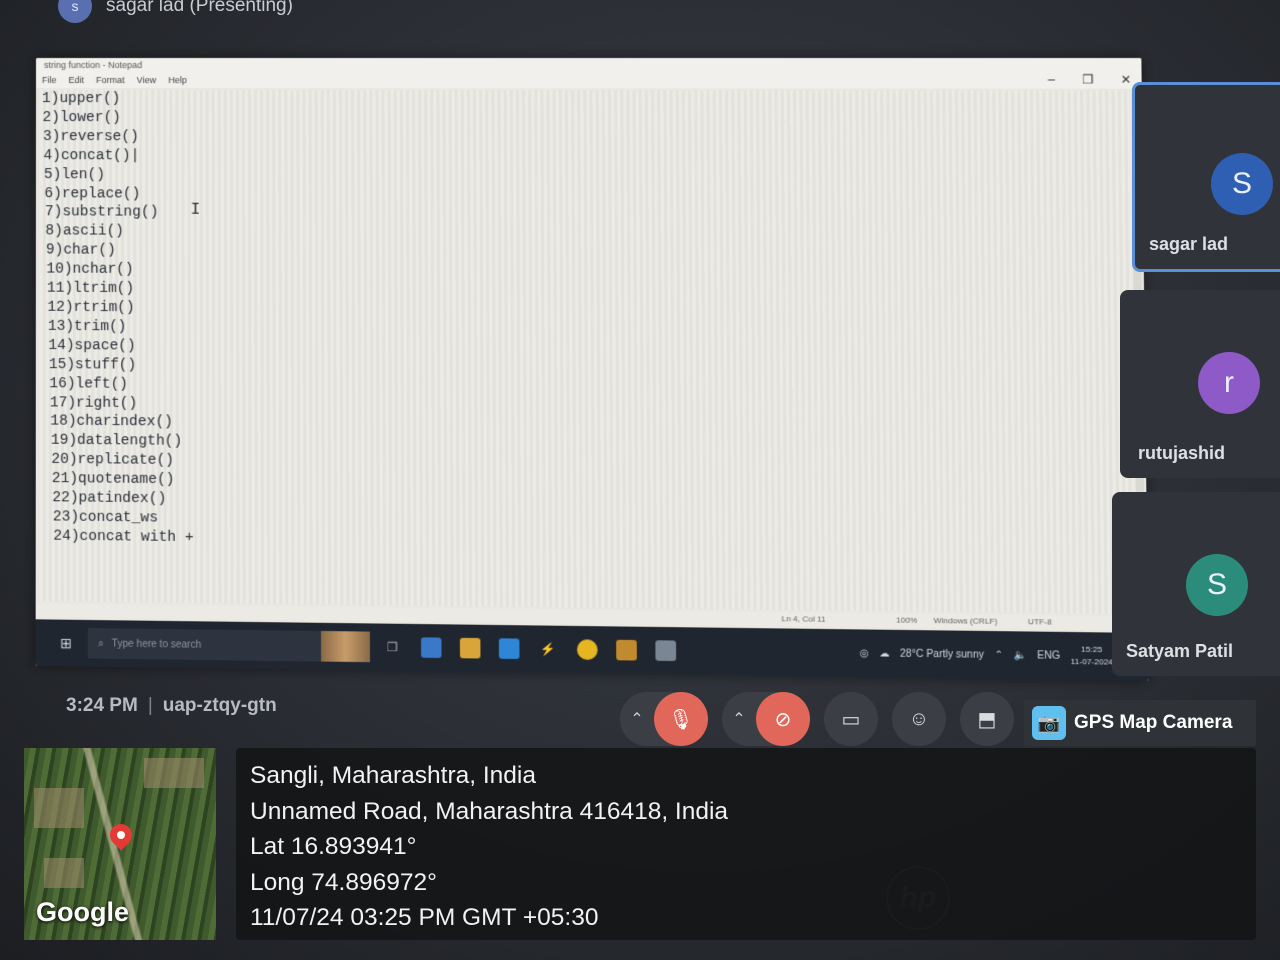 The height and width of the screenshot is (960, 1280). I want to click on weather-icon: ☁, so click(884, 653).